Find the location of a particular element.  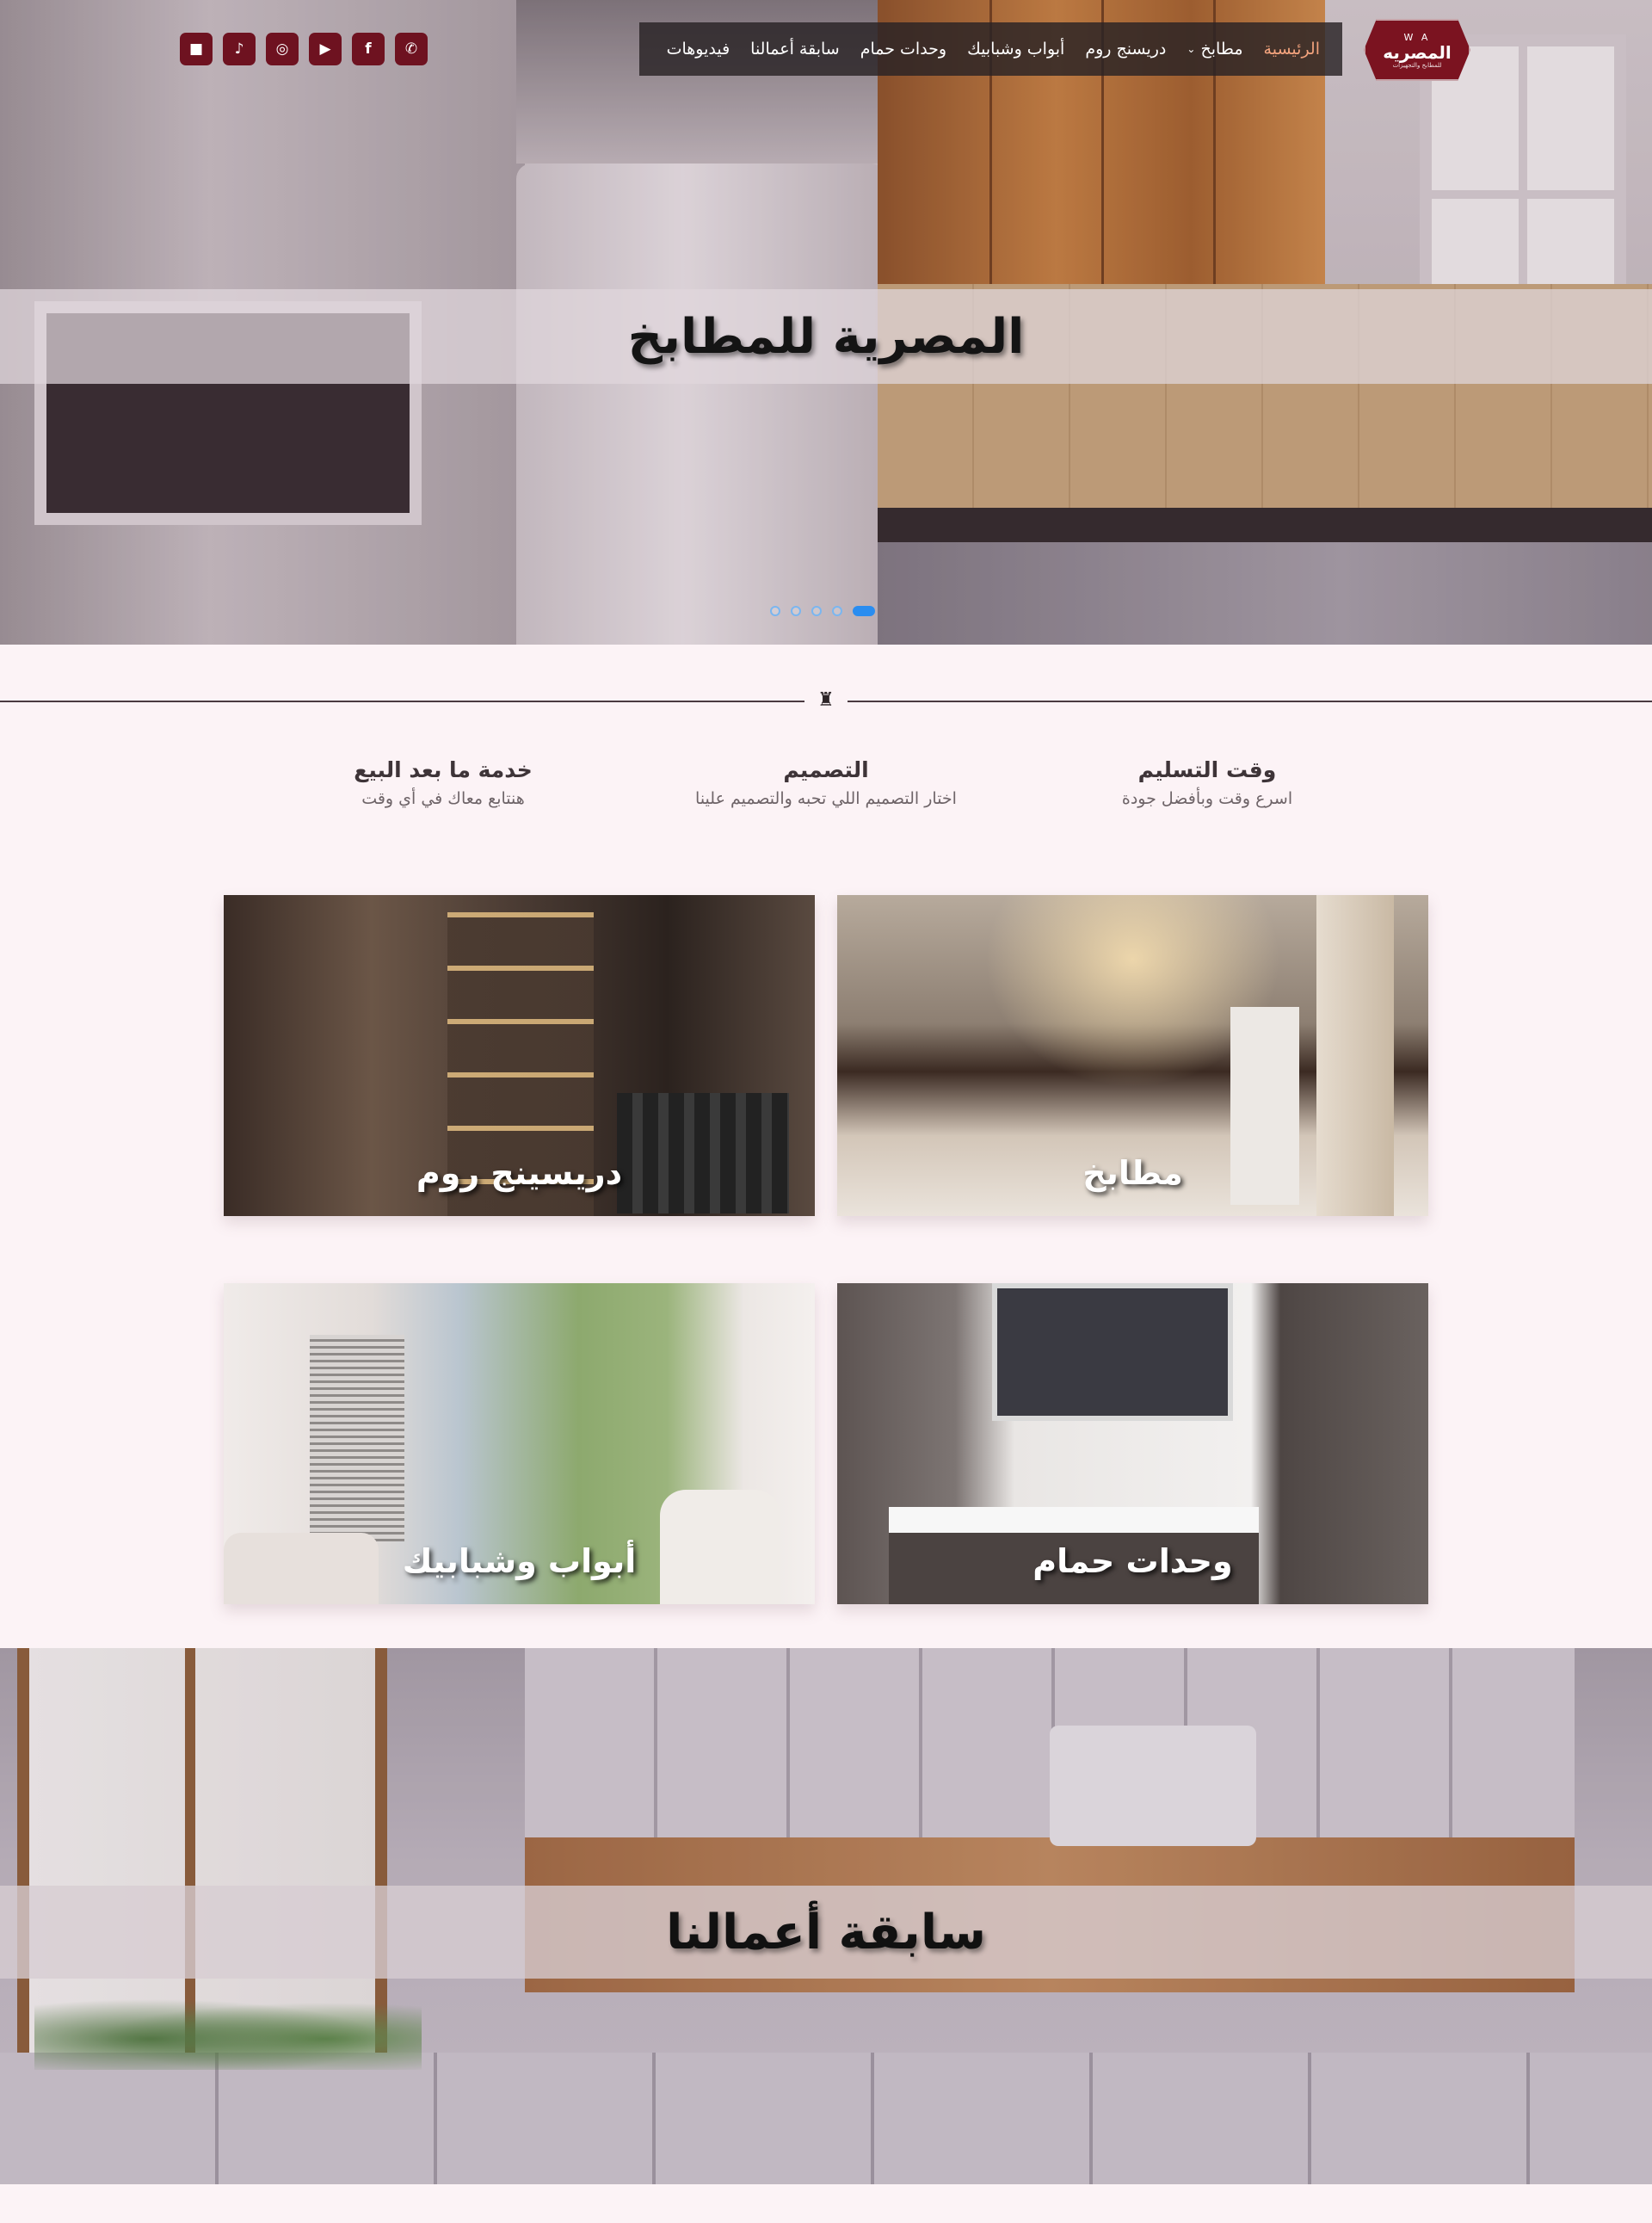

portfolio-title: سابقة أعمالنا is located at coordinates (826, 1932).